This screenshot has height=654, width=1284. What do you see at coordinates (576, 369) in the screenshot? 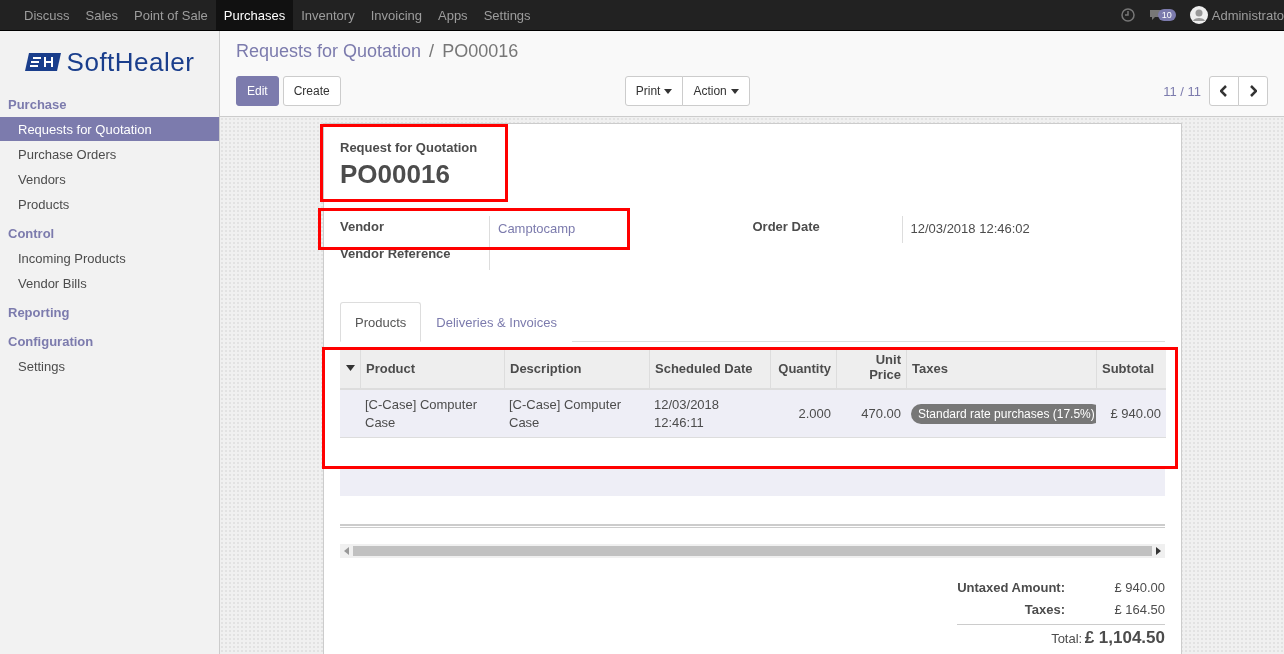
I see `column-header: Description` at bounding box center [576, 369].